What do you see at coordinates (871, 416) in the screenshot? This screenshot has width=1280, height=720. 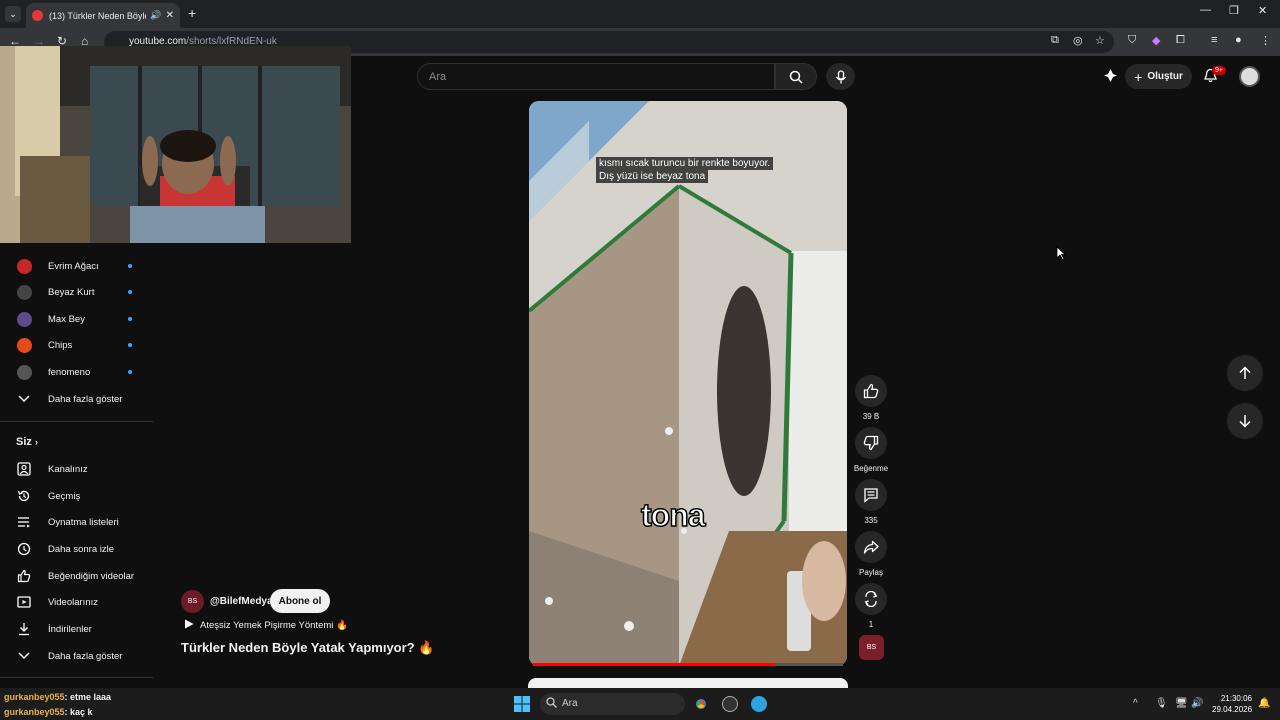 I see `like-count: 39 B` at bounding box center [871, 416].